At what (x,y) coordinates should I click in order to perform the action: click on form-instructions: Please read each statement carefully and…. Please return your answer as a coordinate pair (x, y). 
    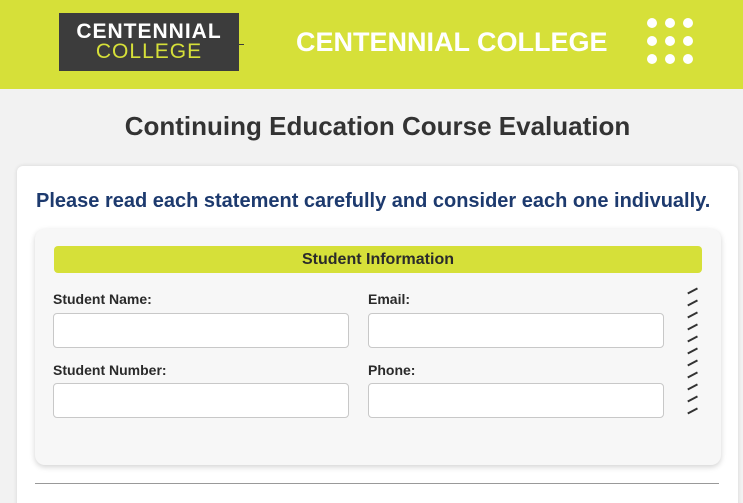
    Looking at the image, I should click on (373, 201).